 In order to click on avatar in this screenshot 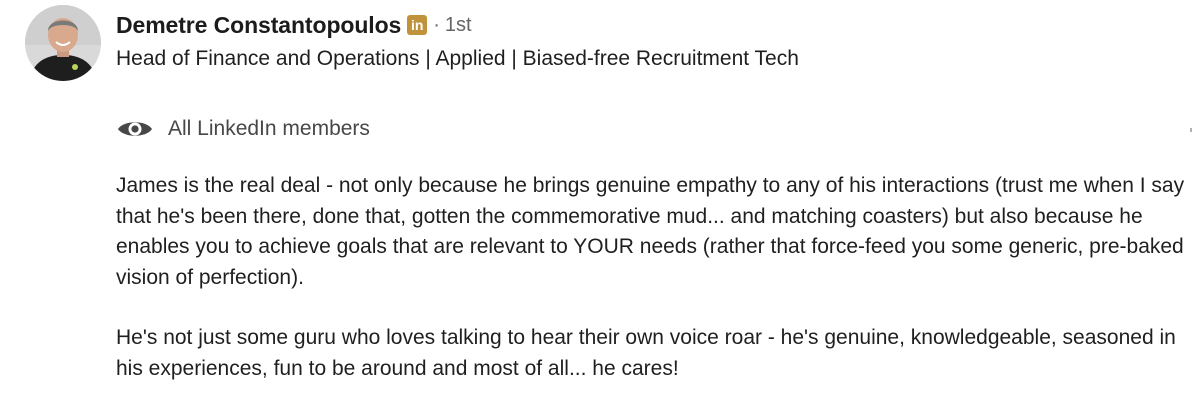, I will do `click(63, 43)`.